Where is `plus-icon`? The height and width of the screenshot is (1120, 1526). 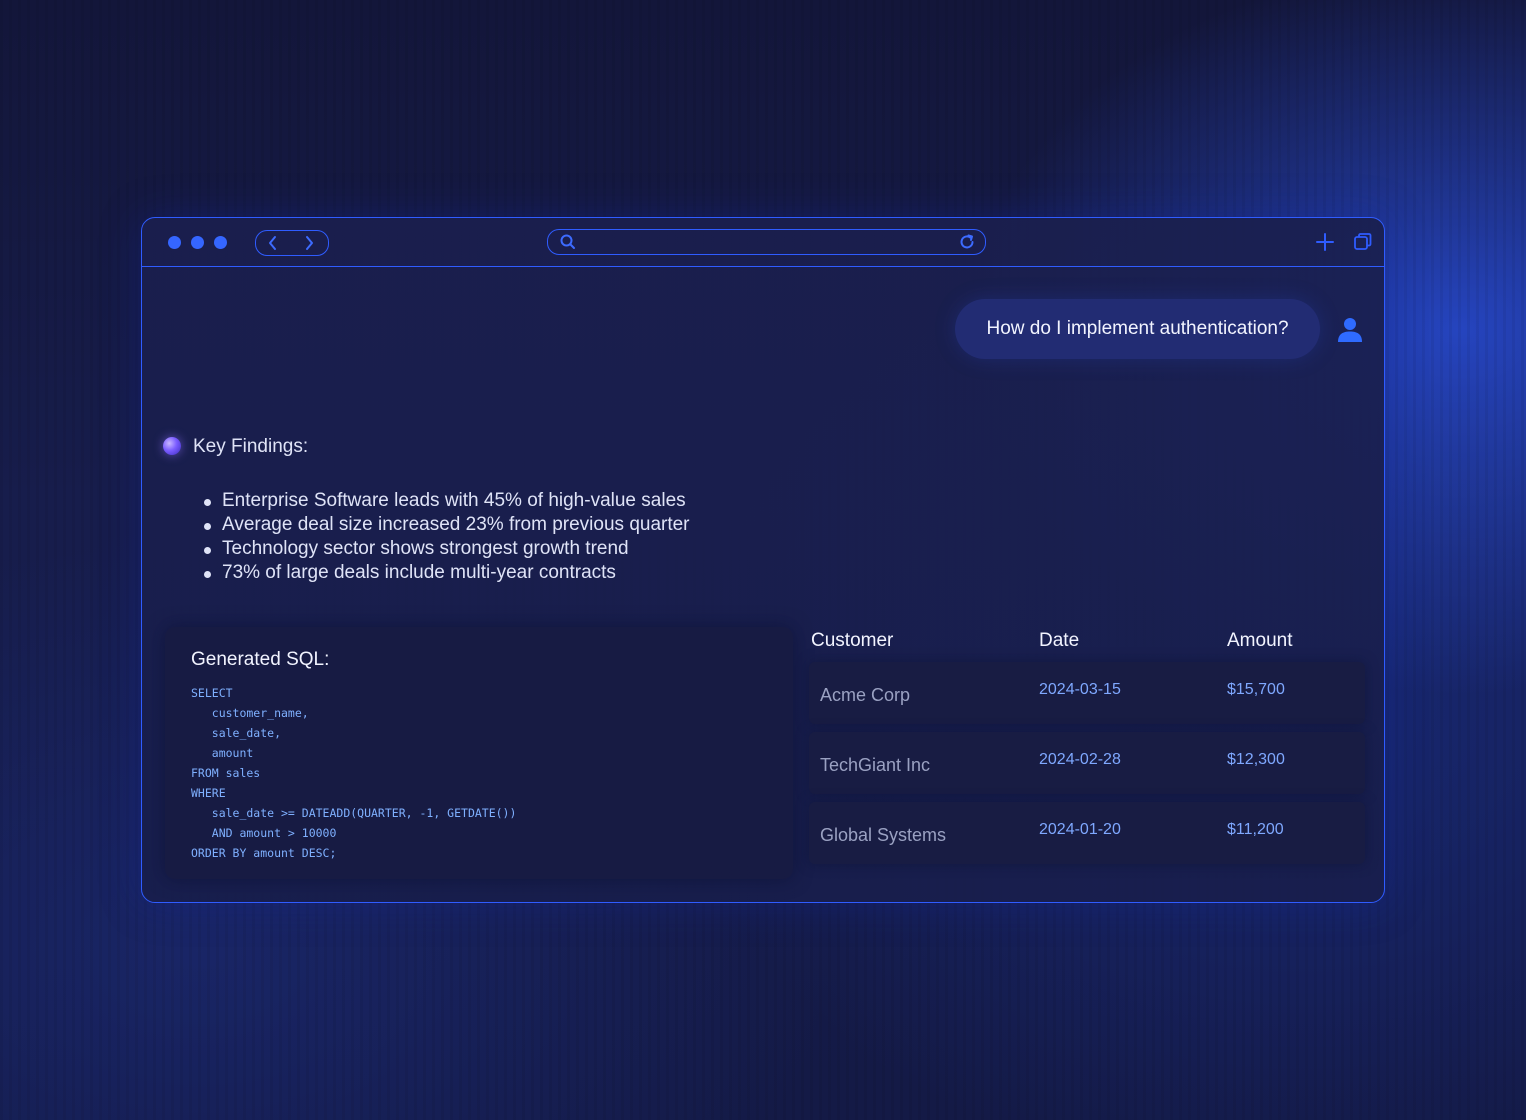 plus-icon is located at coordinates (1325, 242).